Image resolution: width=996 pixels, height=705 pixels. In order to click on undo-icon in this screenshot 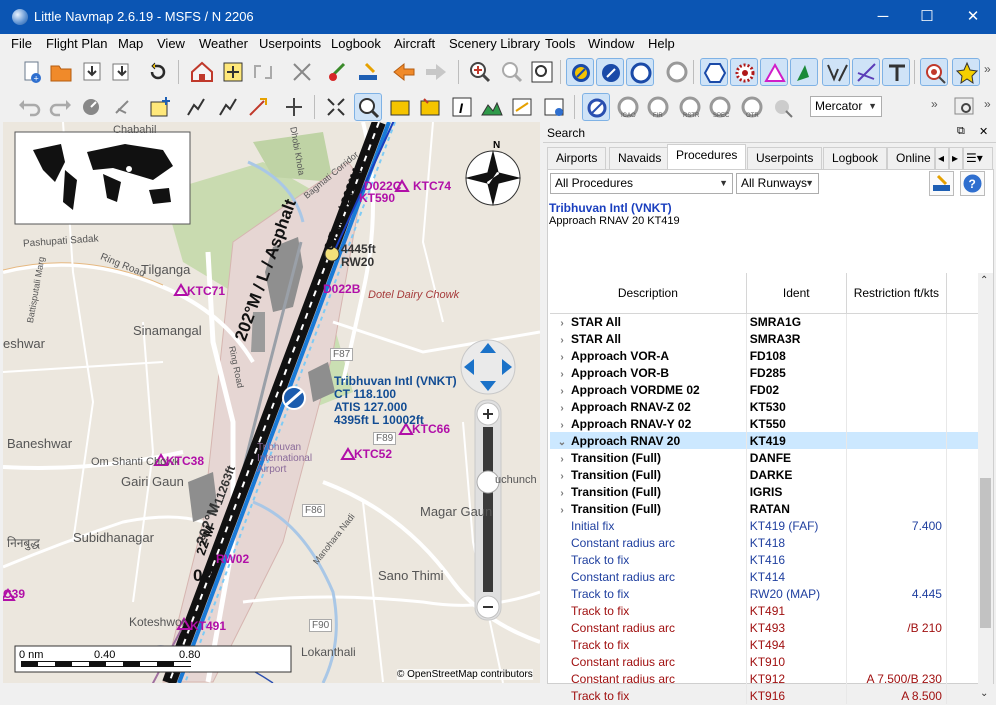, I will do `click(30, 107)`.